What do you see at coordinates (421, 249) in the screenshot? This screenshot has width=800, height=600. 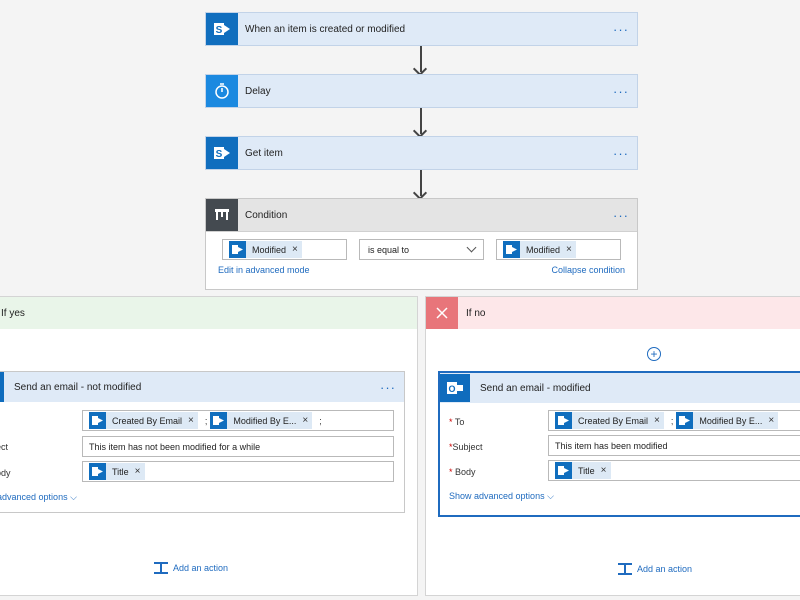 I see `operator-dropdown: is equal to` at bounding box center [421, 249].